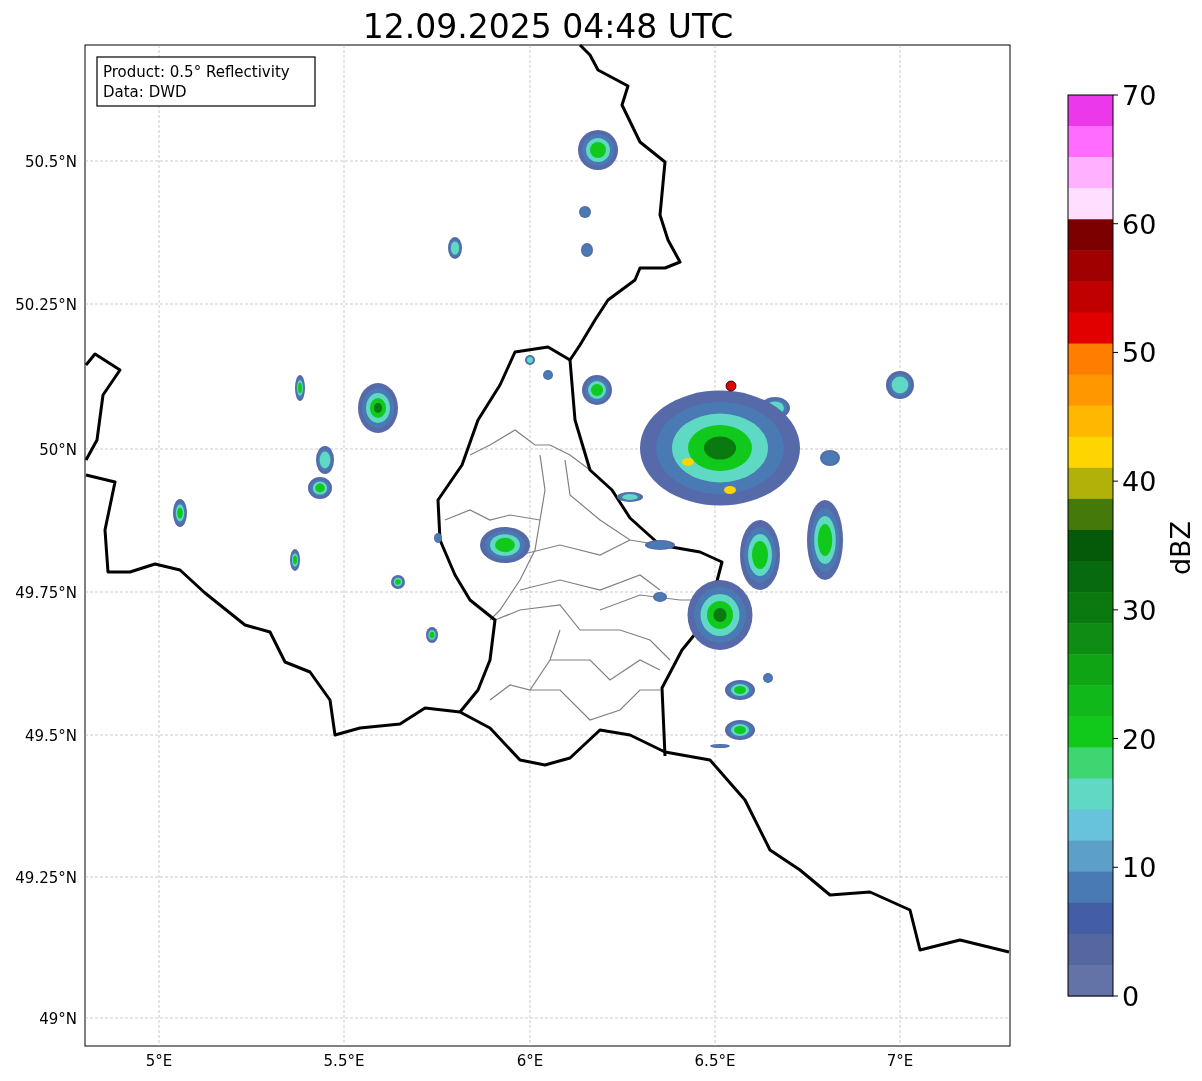  What do you see at coordinates (344, 1061) in the screenshot?
I see `longitude-tick-label: 5.5°E` at bounding box center [344, 1061].